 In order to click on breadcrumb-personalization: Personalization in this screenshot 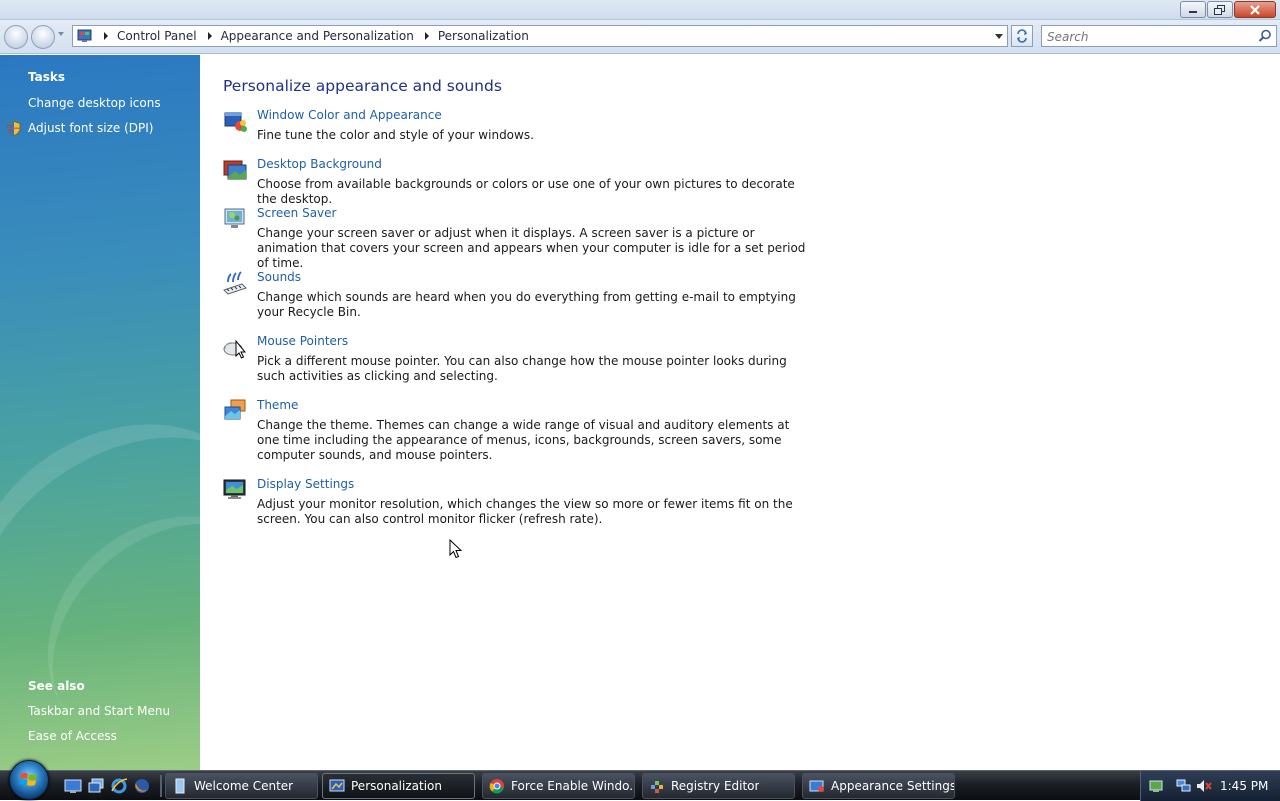, I will do `click(483, 36)`.